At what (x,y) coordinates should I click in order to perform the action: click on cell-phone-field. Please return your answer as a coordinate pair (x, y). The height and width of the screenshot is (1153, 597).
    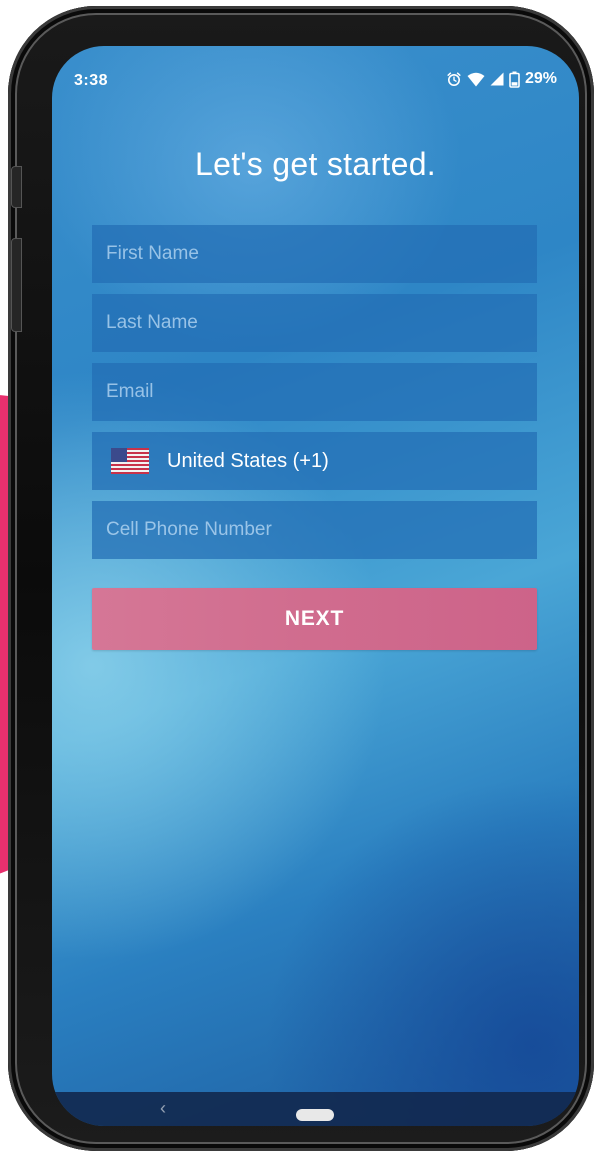
    Looking at the image, I should click on (314, 530).